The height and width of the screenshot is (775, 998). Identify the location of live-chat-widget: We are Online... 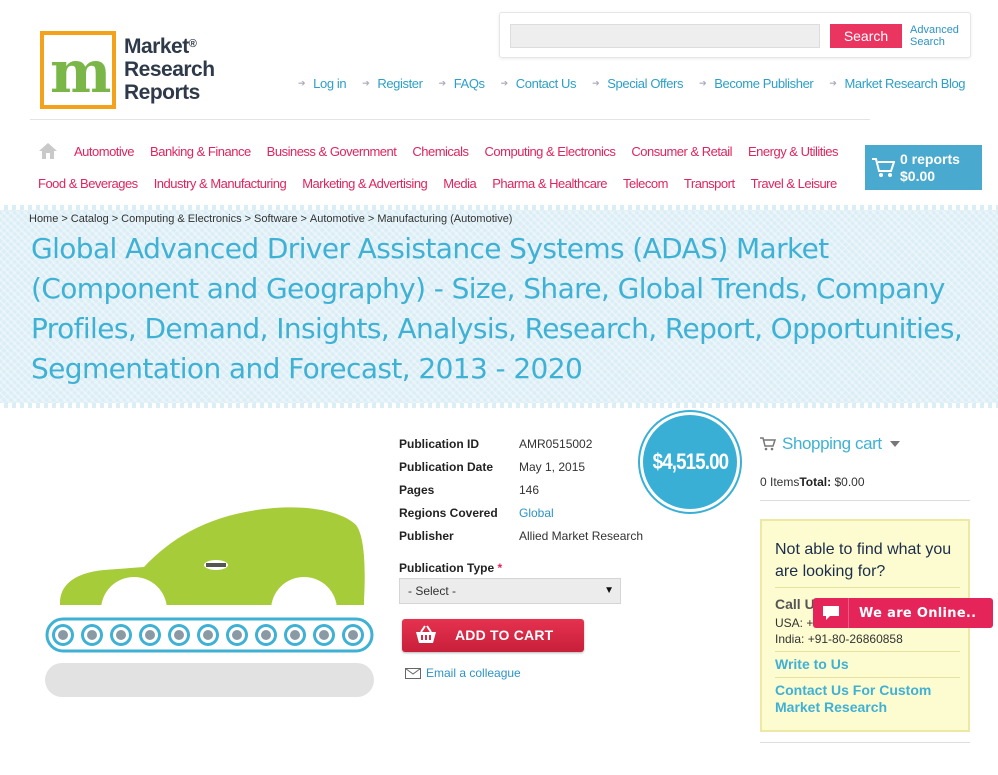
(903, 613).